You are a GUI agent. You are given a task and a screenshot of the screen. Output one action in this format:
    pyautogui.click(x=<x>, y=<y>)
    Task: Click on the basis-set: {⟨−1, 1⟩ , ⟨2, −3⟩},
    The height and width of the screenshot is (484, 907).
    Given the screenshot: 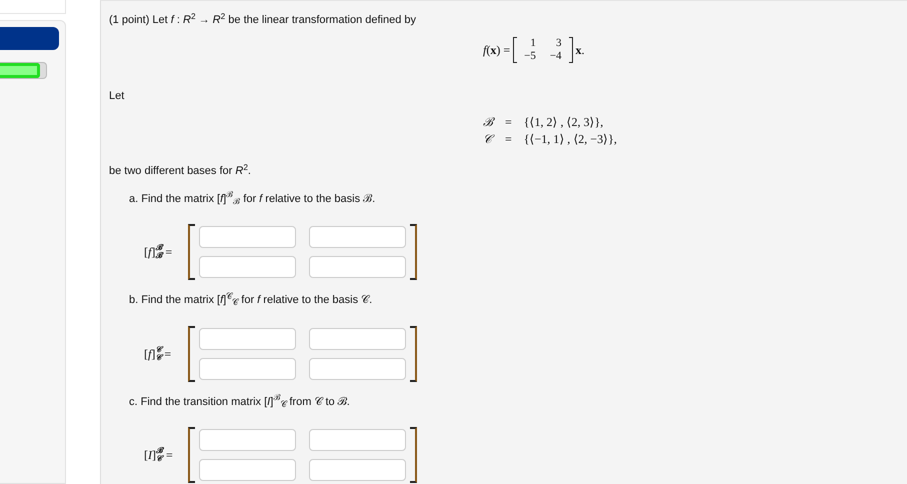 What is the action you would take?
    pyautogui.click(x=570, y=139)
    